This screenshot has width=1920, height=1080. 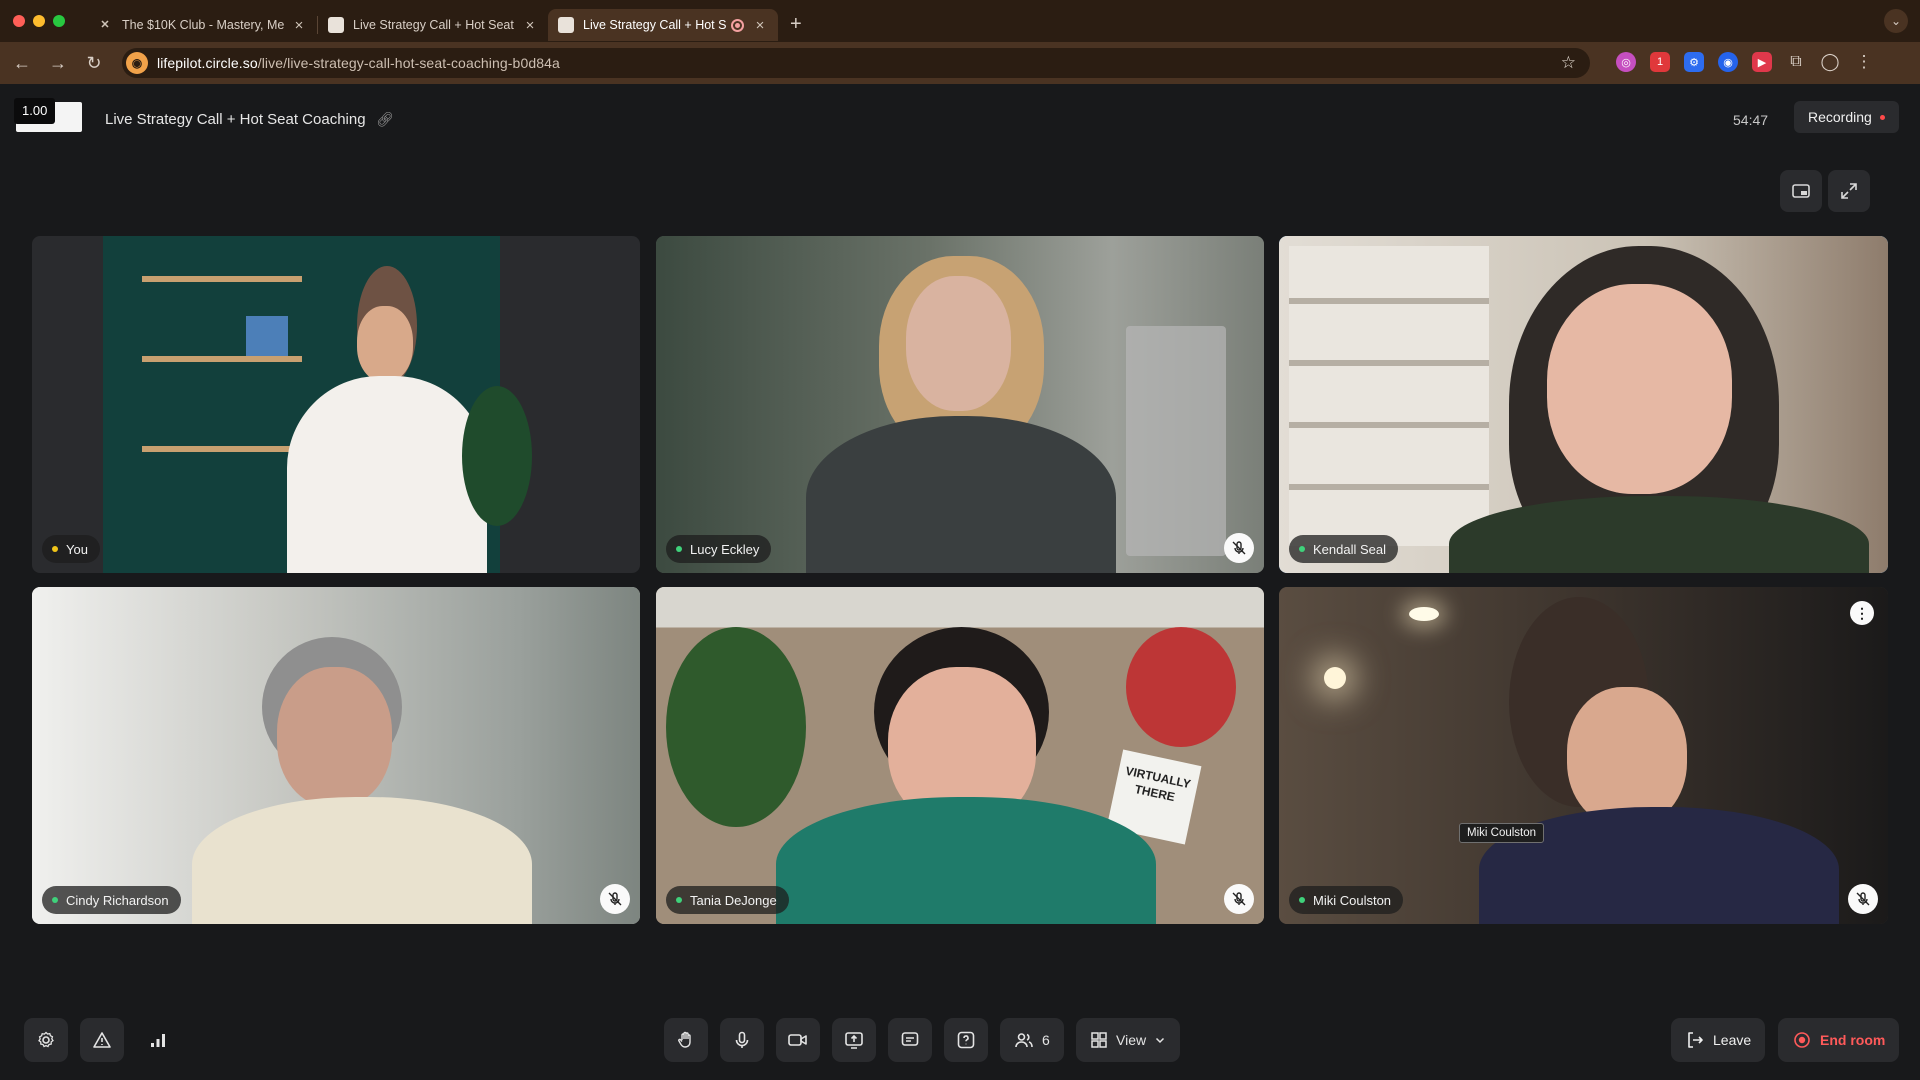 I want to click on recording-dot-icon, so click(x=1882, y=117).